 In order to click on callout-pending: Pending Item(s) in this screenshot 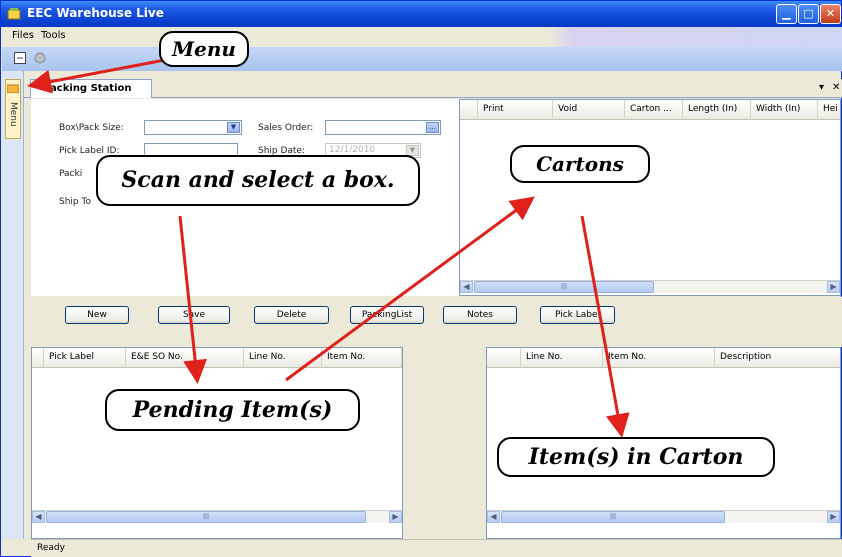, I will do `click(232, 410)`.